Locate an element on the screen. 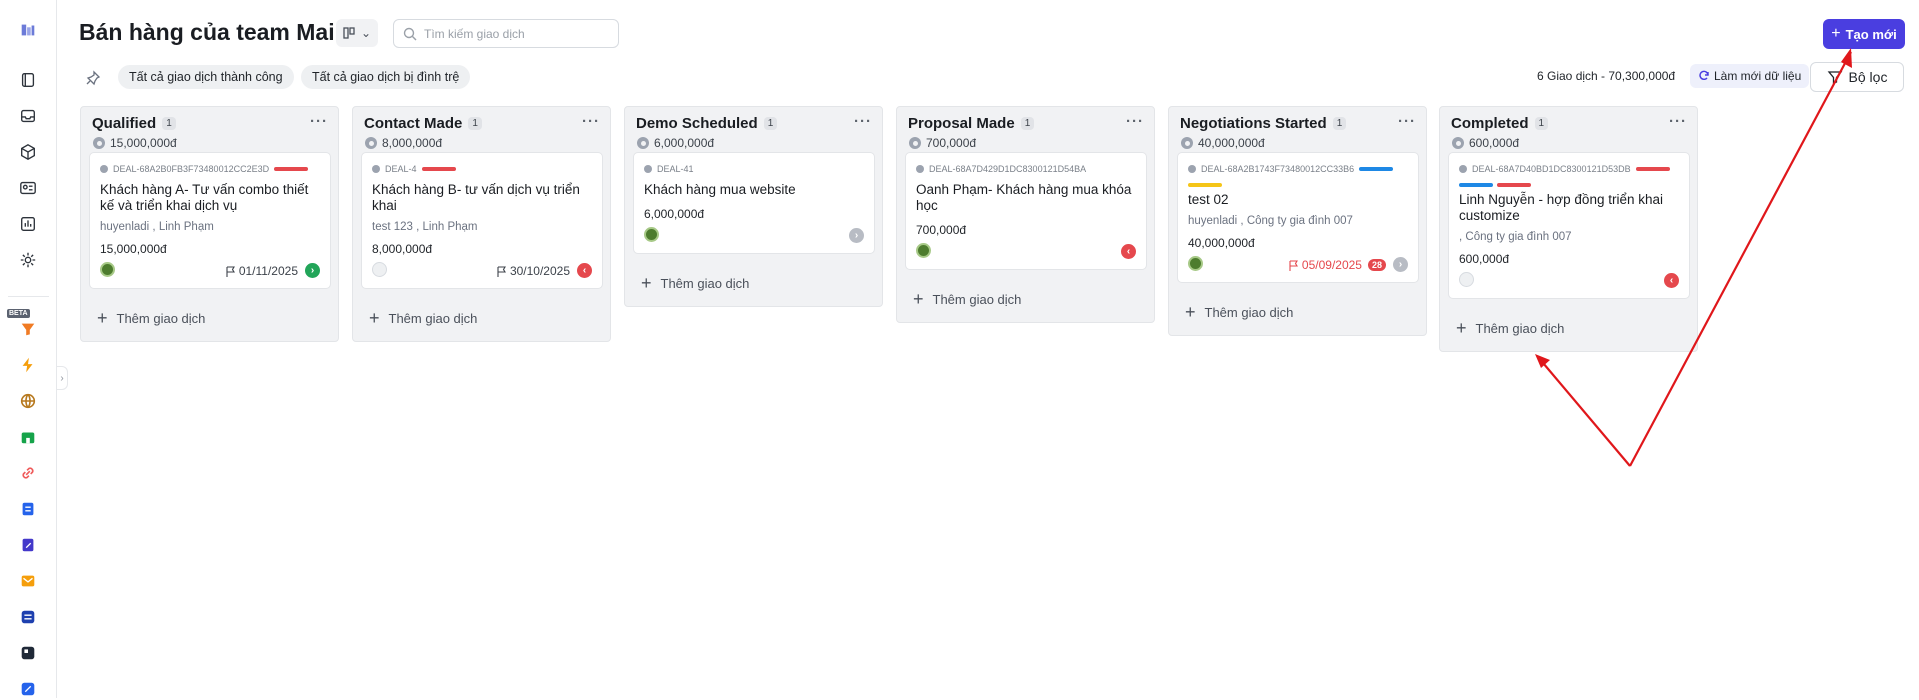  edit-document-icon is located at coordinates (28, 545).